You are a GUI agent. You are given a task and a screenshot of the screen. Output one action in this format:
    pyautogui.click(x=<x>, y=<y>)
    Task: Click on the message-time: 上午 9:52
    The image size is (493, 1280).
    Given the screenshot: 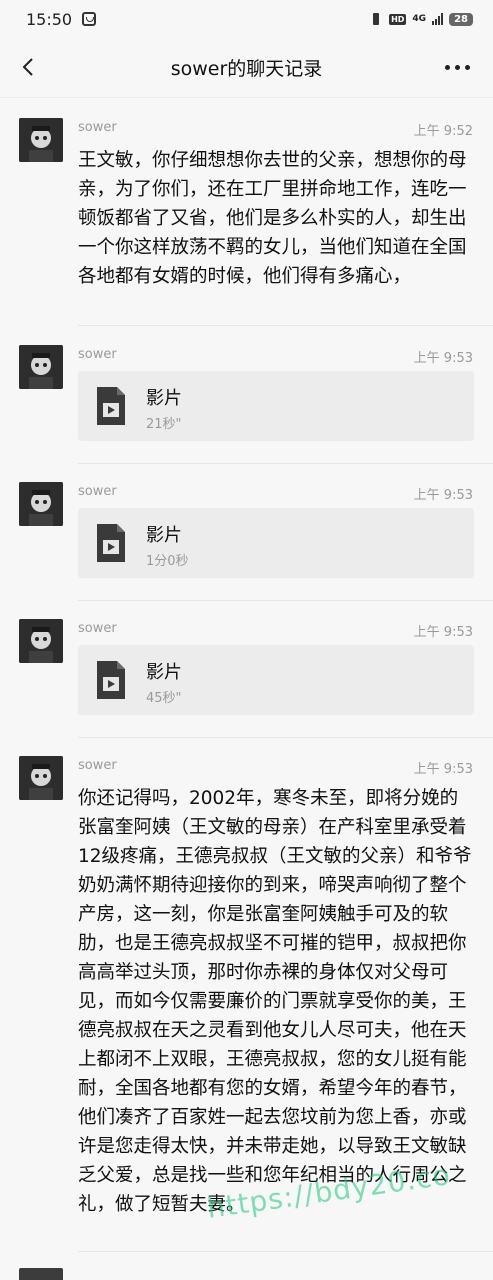 What is the action you would take?
    pyautogui.click(x=443, y=131)
    